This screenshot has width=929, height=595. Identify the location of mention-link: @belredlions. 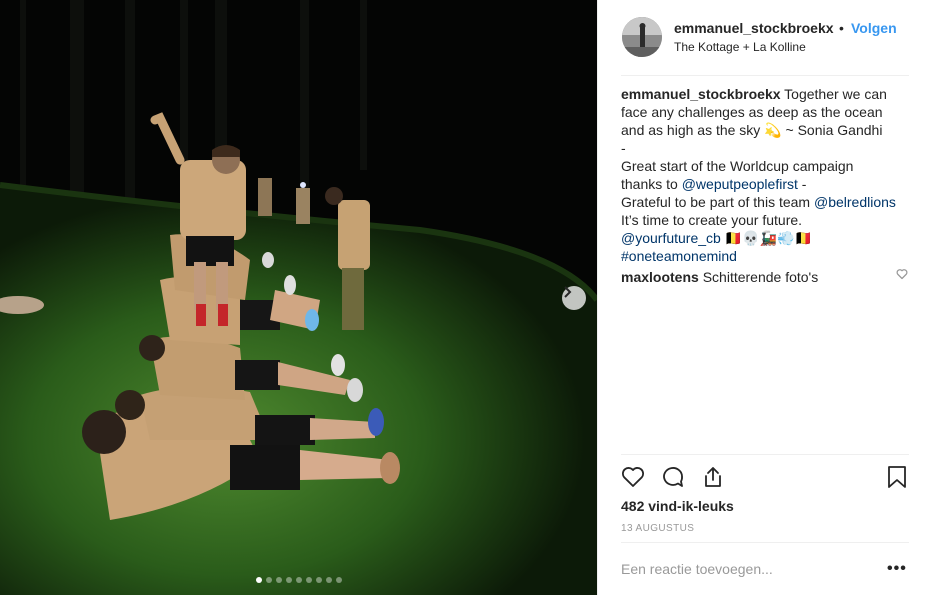
(855, 202).